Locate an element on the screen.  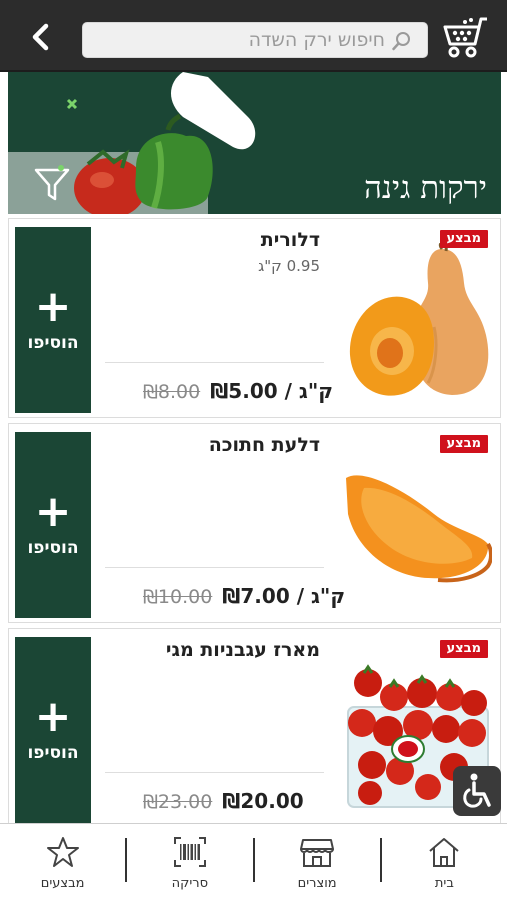
star-icon is located at coordinates (62, 852).